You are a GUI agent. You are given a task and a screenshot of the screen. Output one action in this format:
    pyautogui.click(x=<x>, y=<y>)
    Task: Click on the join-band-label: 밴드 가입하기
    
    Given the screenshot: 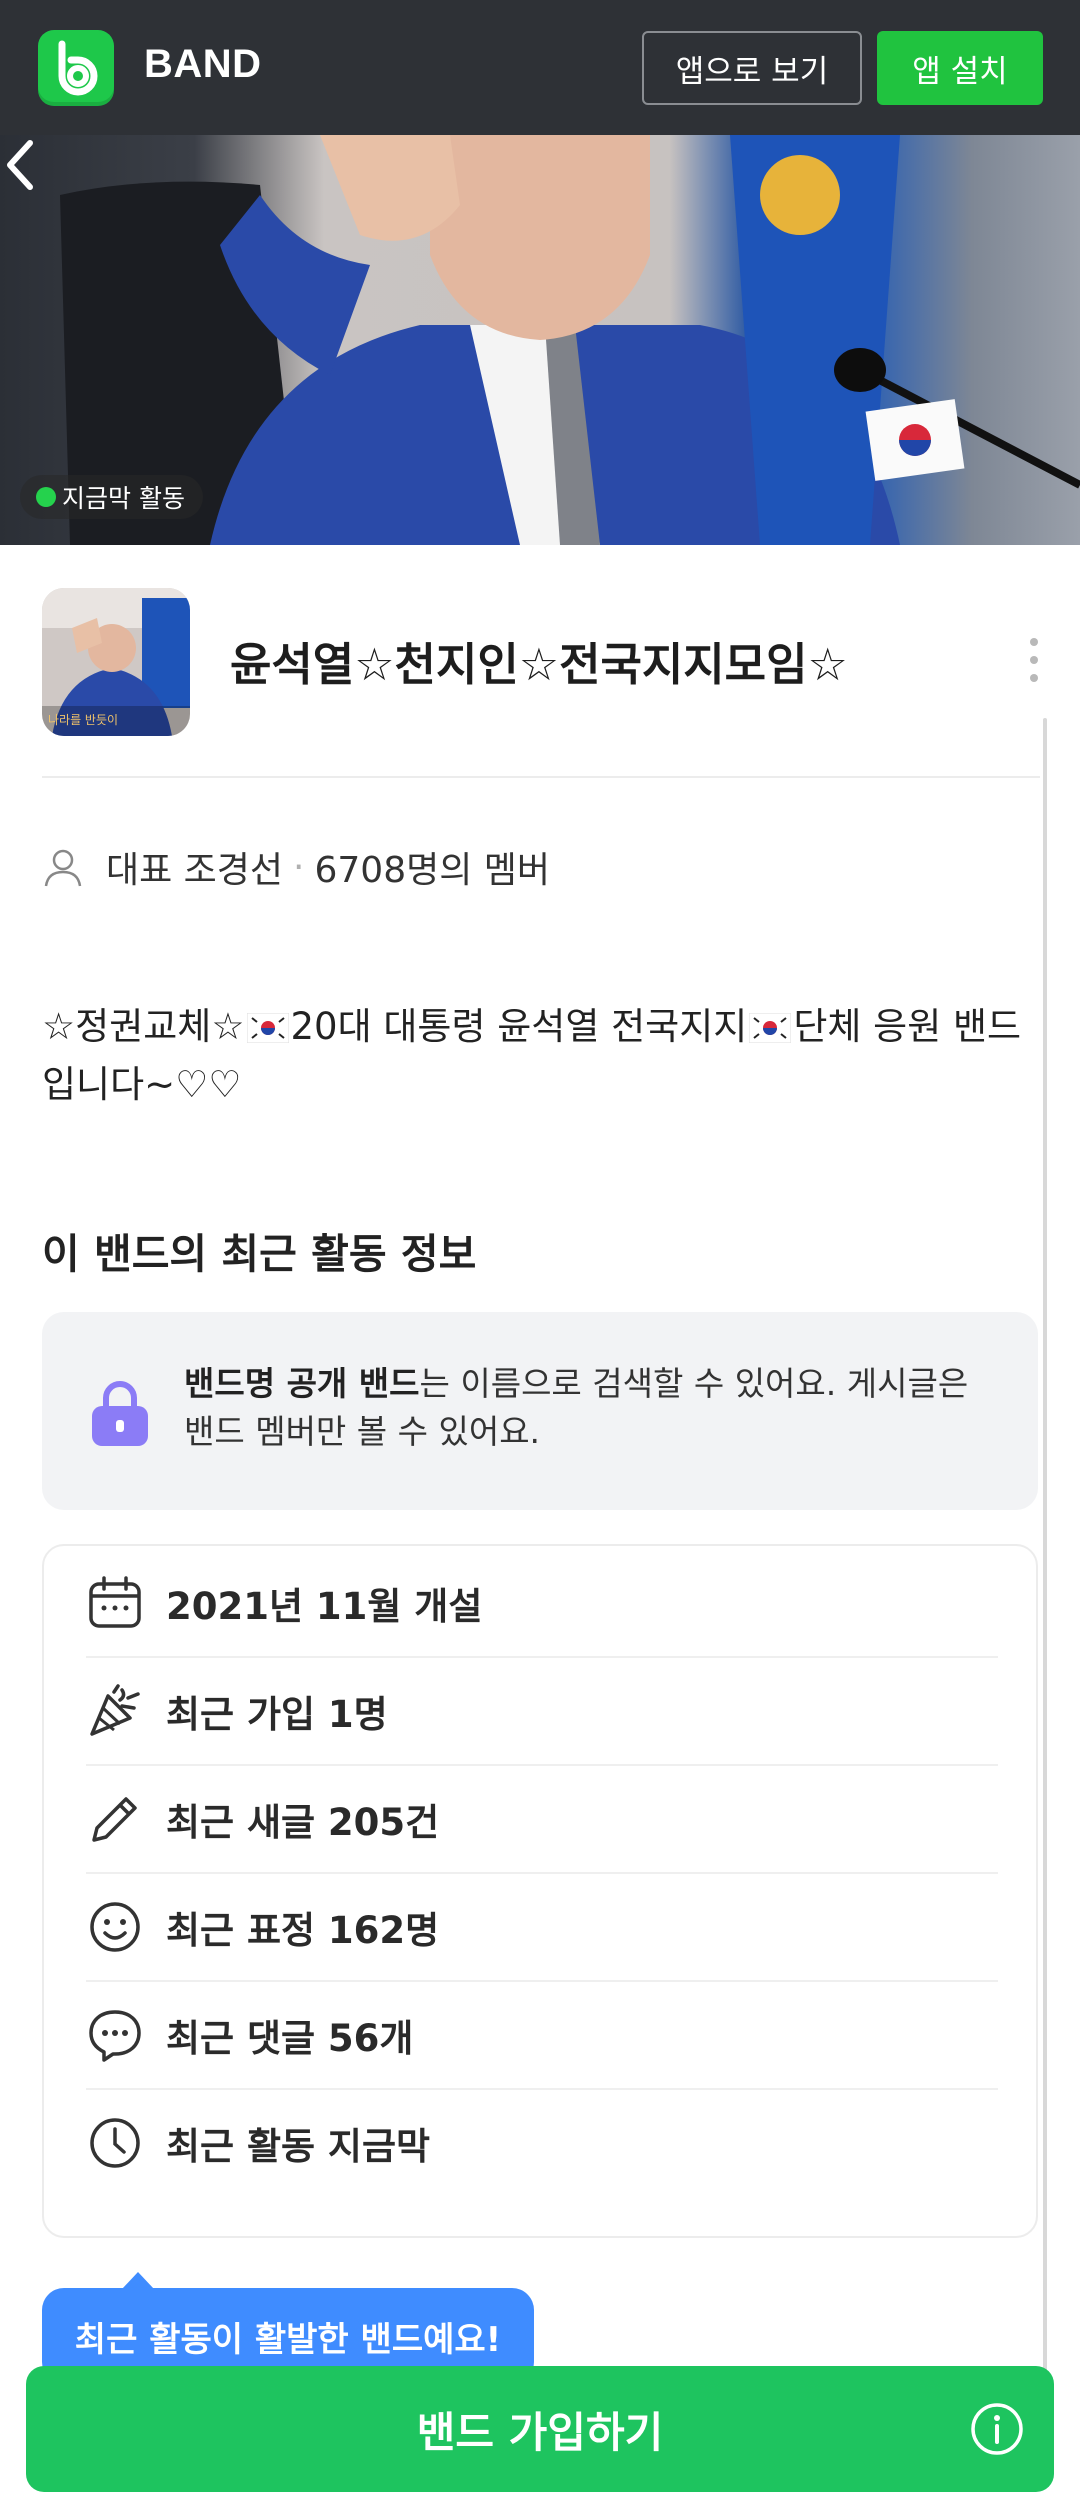 What is the action you would take?
    pyautogui.click(x=540, y=2432)
    